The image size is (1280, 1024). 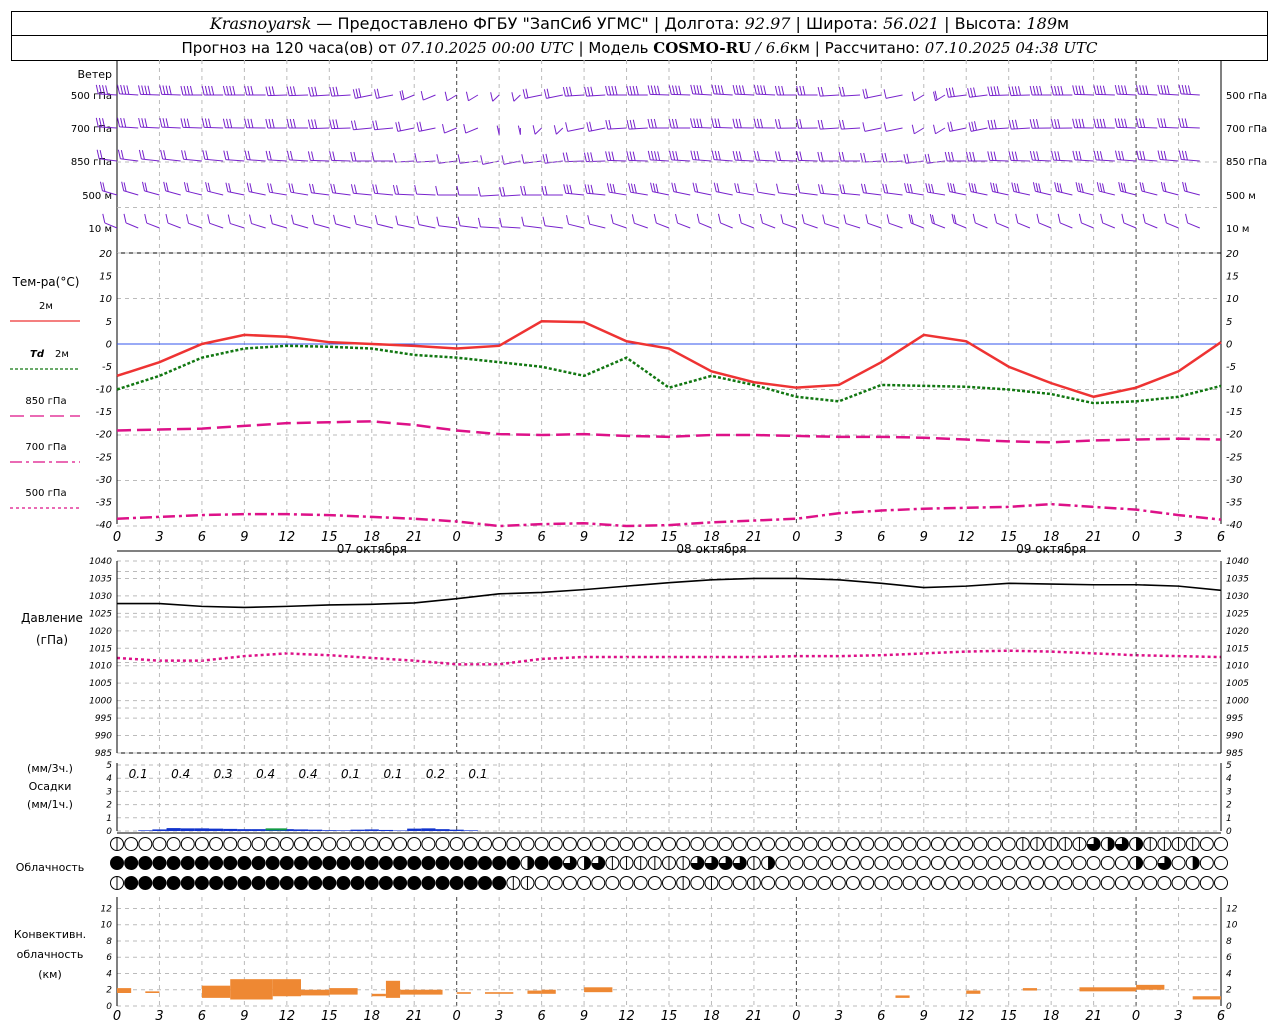 What do you see at coordinates (100, 632) in the screenshot?
I see `pressure-y-tick-left: 1020` at bounding box center [100, 632].